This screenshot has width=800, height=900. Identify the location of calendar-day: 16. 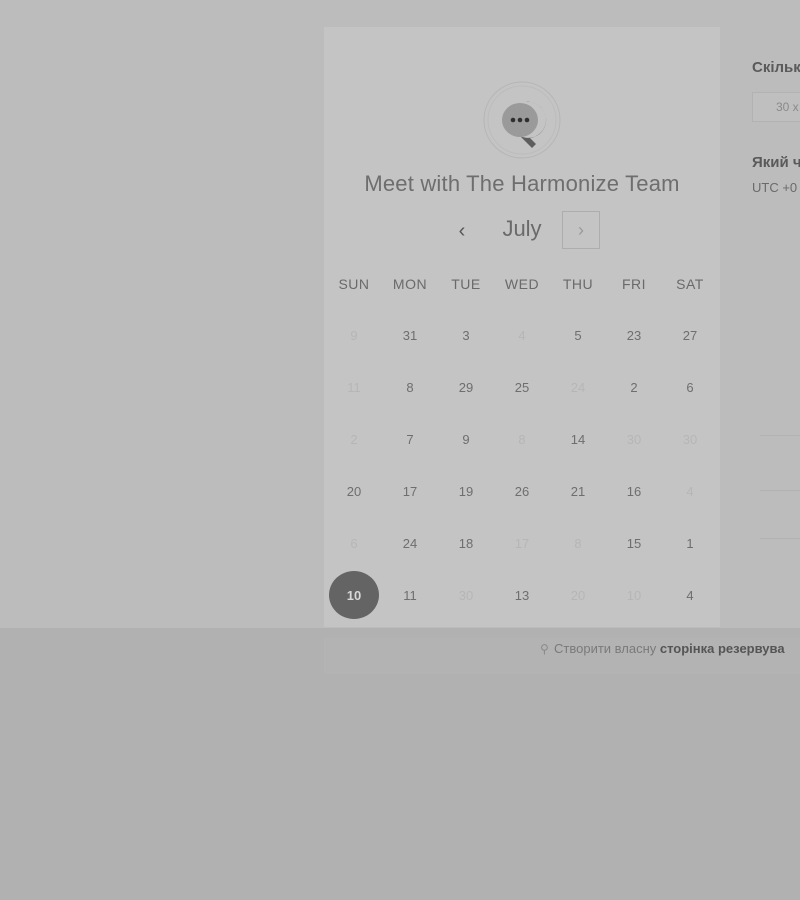
(634, 491).